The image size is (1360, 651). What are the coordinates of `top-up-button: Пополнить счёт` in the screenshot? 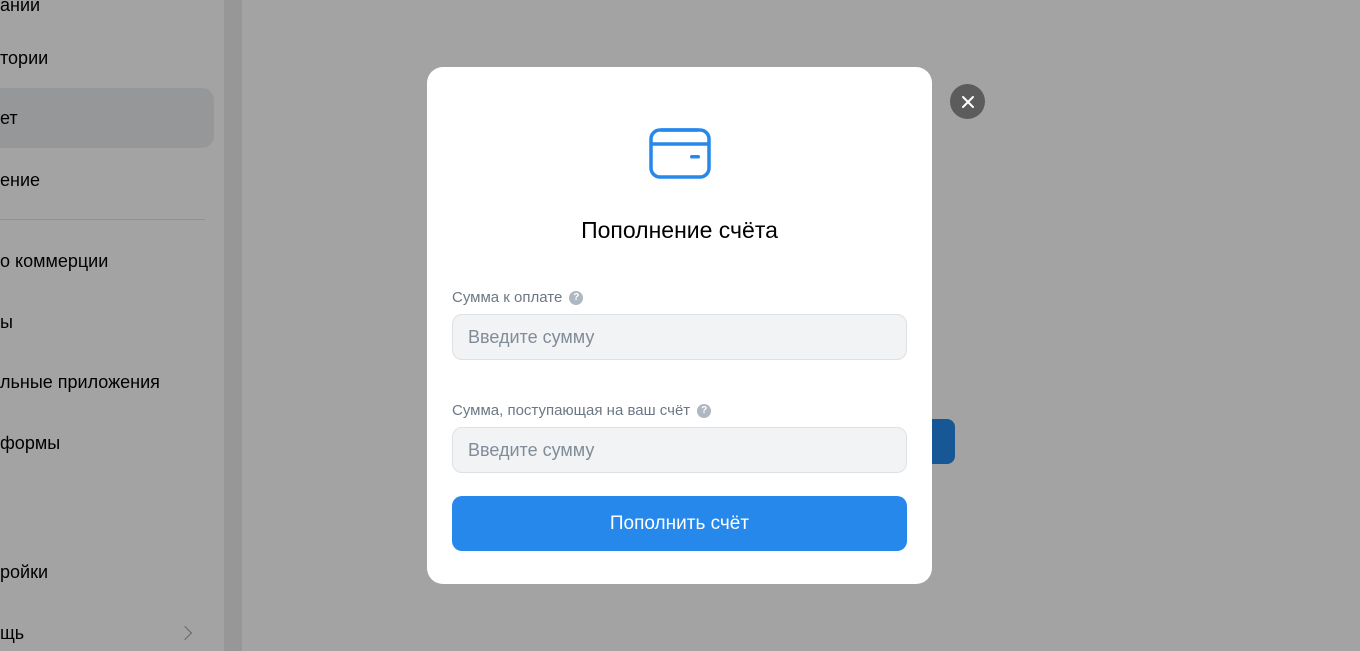 It's located at (679, 523).